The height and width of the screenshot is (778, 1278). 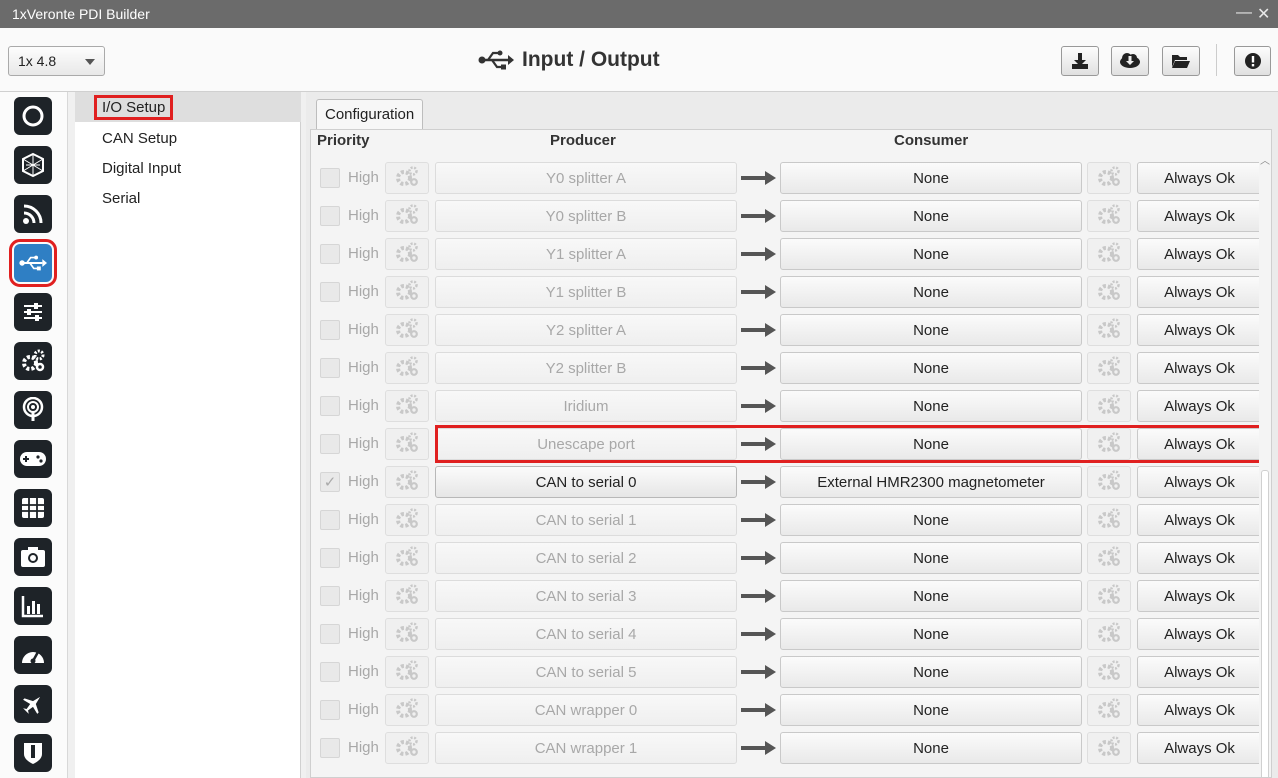 What do you see at coordinates (33, 312) in the screenshot?
I see `sliders-icon` at bounding box center [33, 312].